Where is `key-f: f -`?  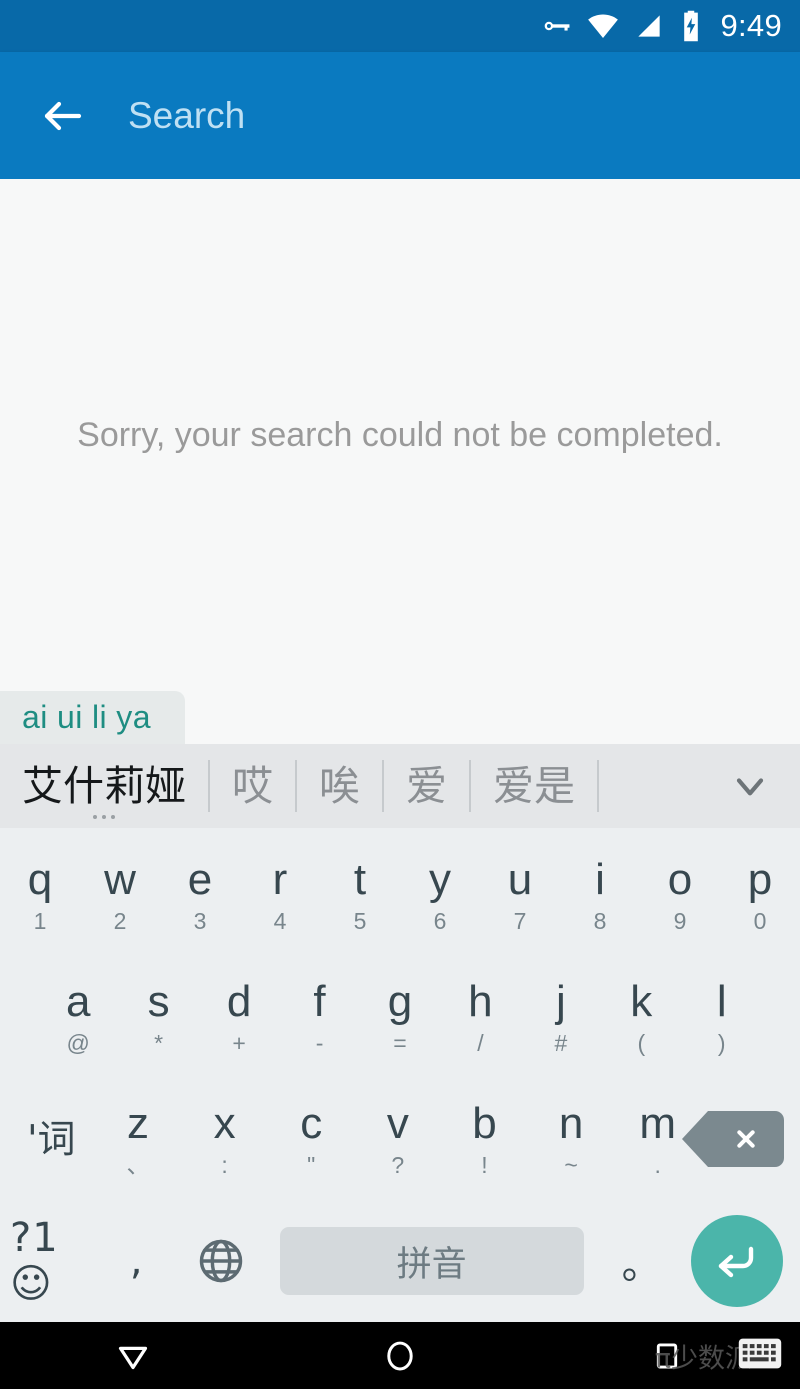 key-f: f - is located at coordinates (319, 1017).